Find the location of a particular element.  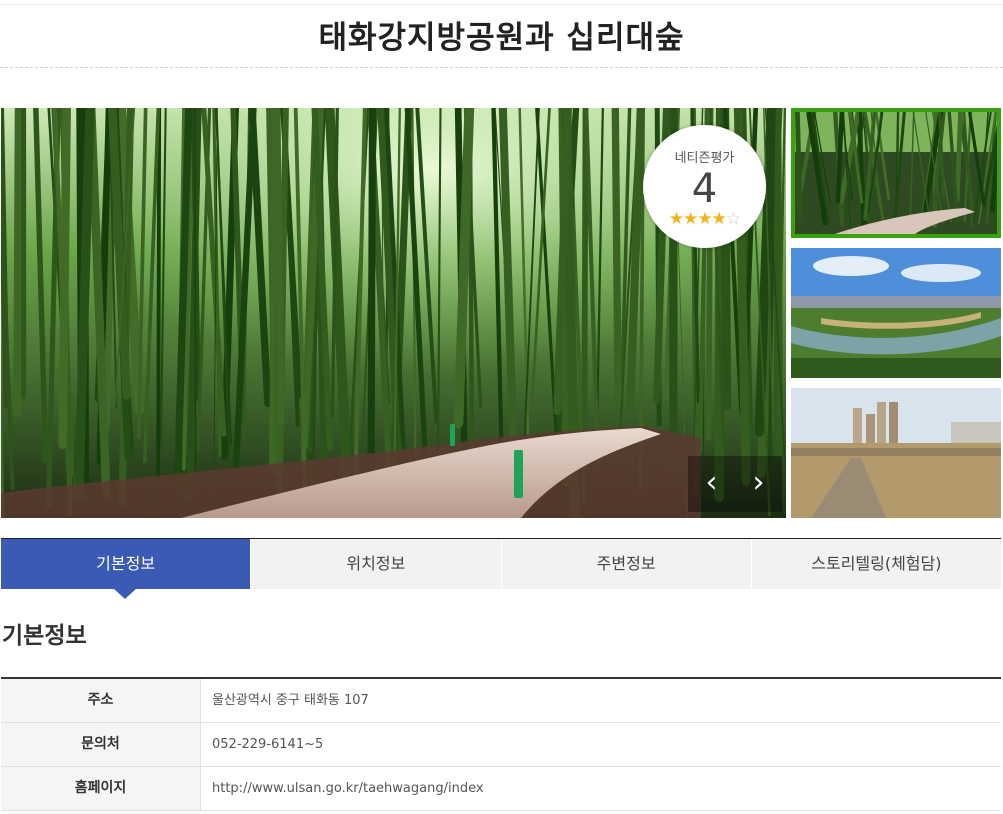

tab-basic-info: 기본정보 is located at coordinates (126, 569).